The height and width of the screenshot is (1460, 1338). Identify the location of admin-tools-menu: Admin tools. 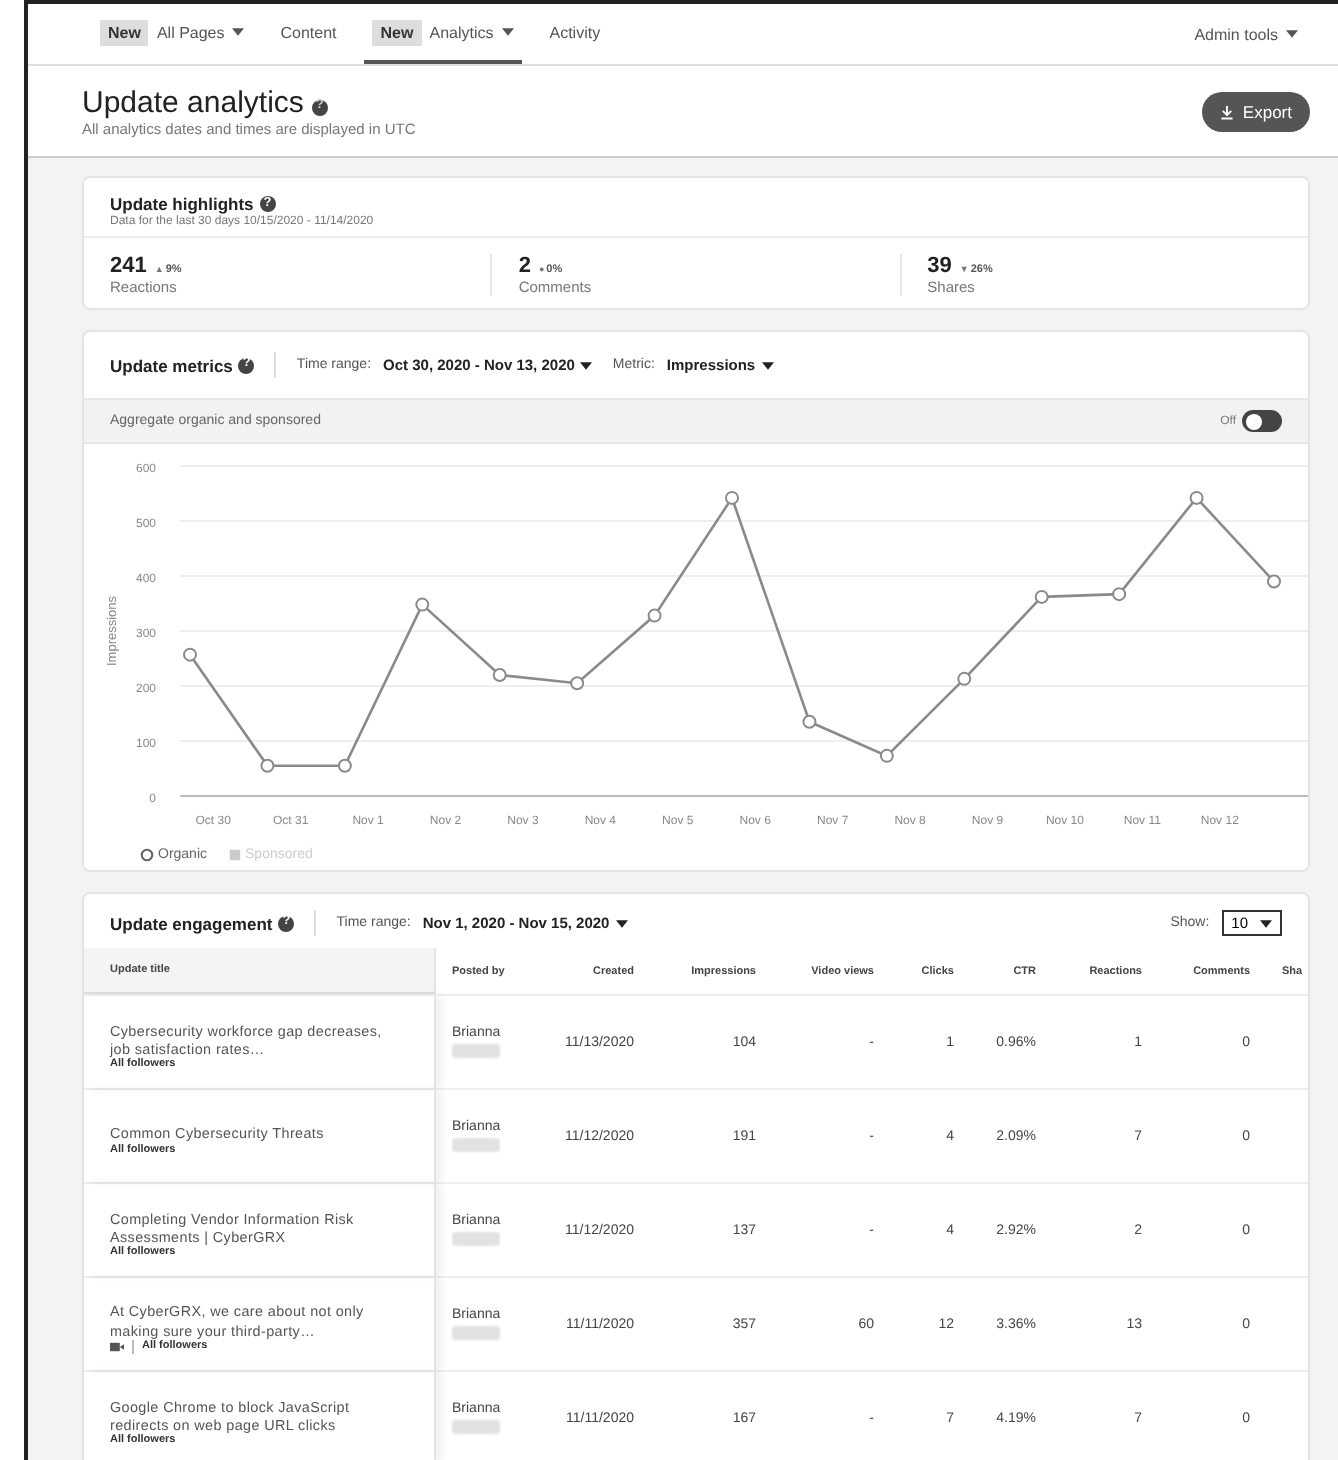
(1246, 34).